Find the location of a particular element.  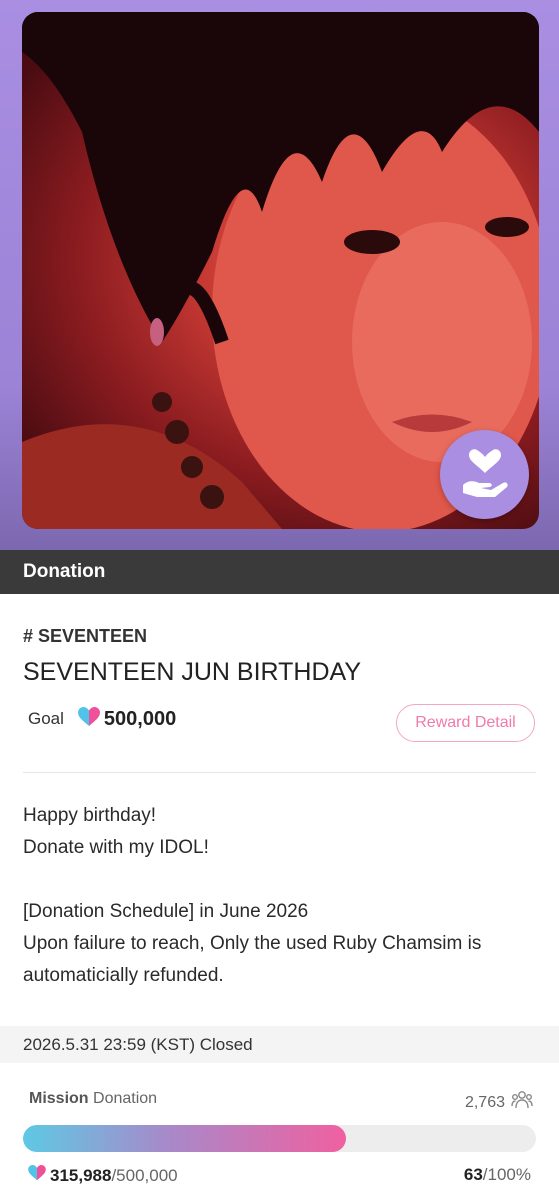

goal-value: 500,000 is located at coordinates (140, 718).